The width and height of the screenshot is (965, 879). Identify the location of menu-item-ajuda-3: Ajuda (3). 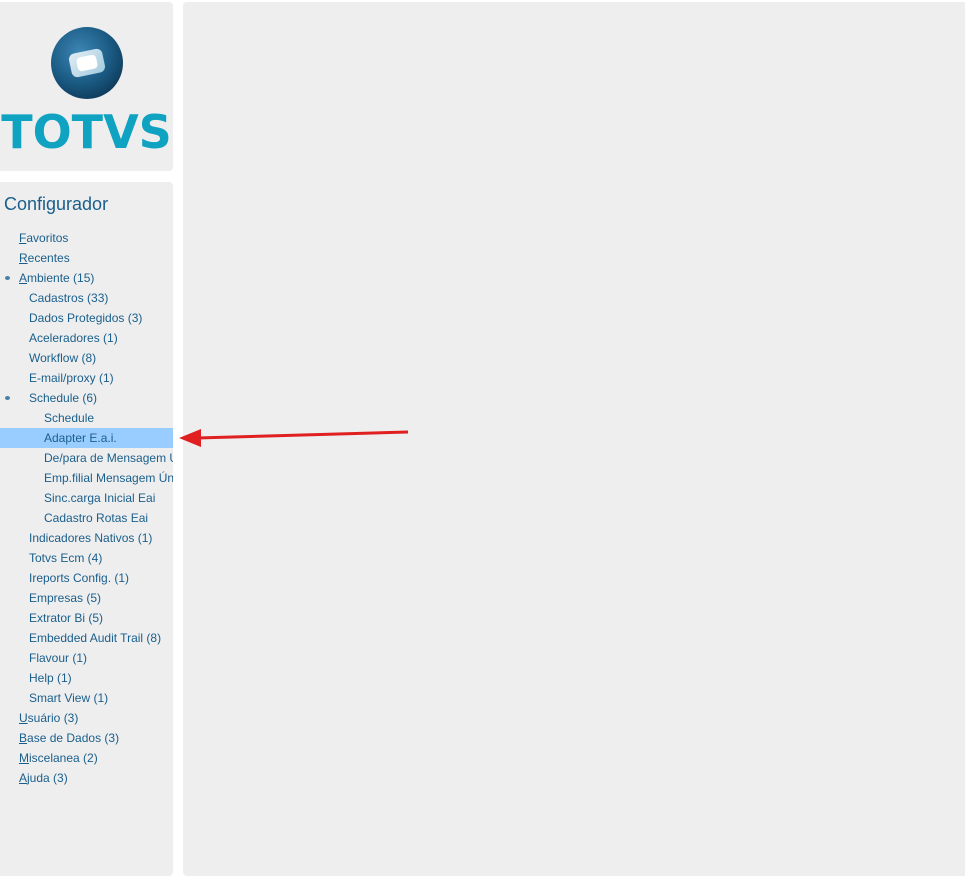
(86, 778).